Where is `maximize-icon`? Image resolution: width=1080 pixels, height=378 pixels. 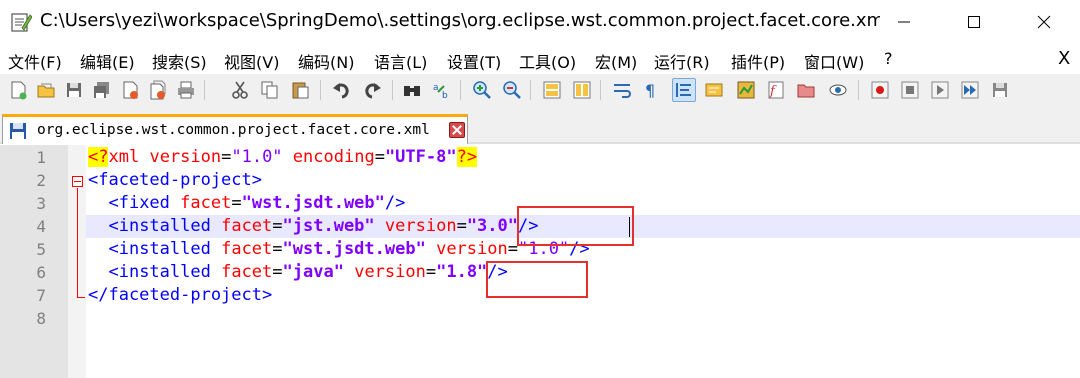 maximize-icon is located at coordinates (974, 22).